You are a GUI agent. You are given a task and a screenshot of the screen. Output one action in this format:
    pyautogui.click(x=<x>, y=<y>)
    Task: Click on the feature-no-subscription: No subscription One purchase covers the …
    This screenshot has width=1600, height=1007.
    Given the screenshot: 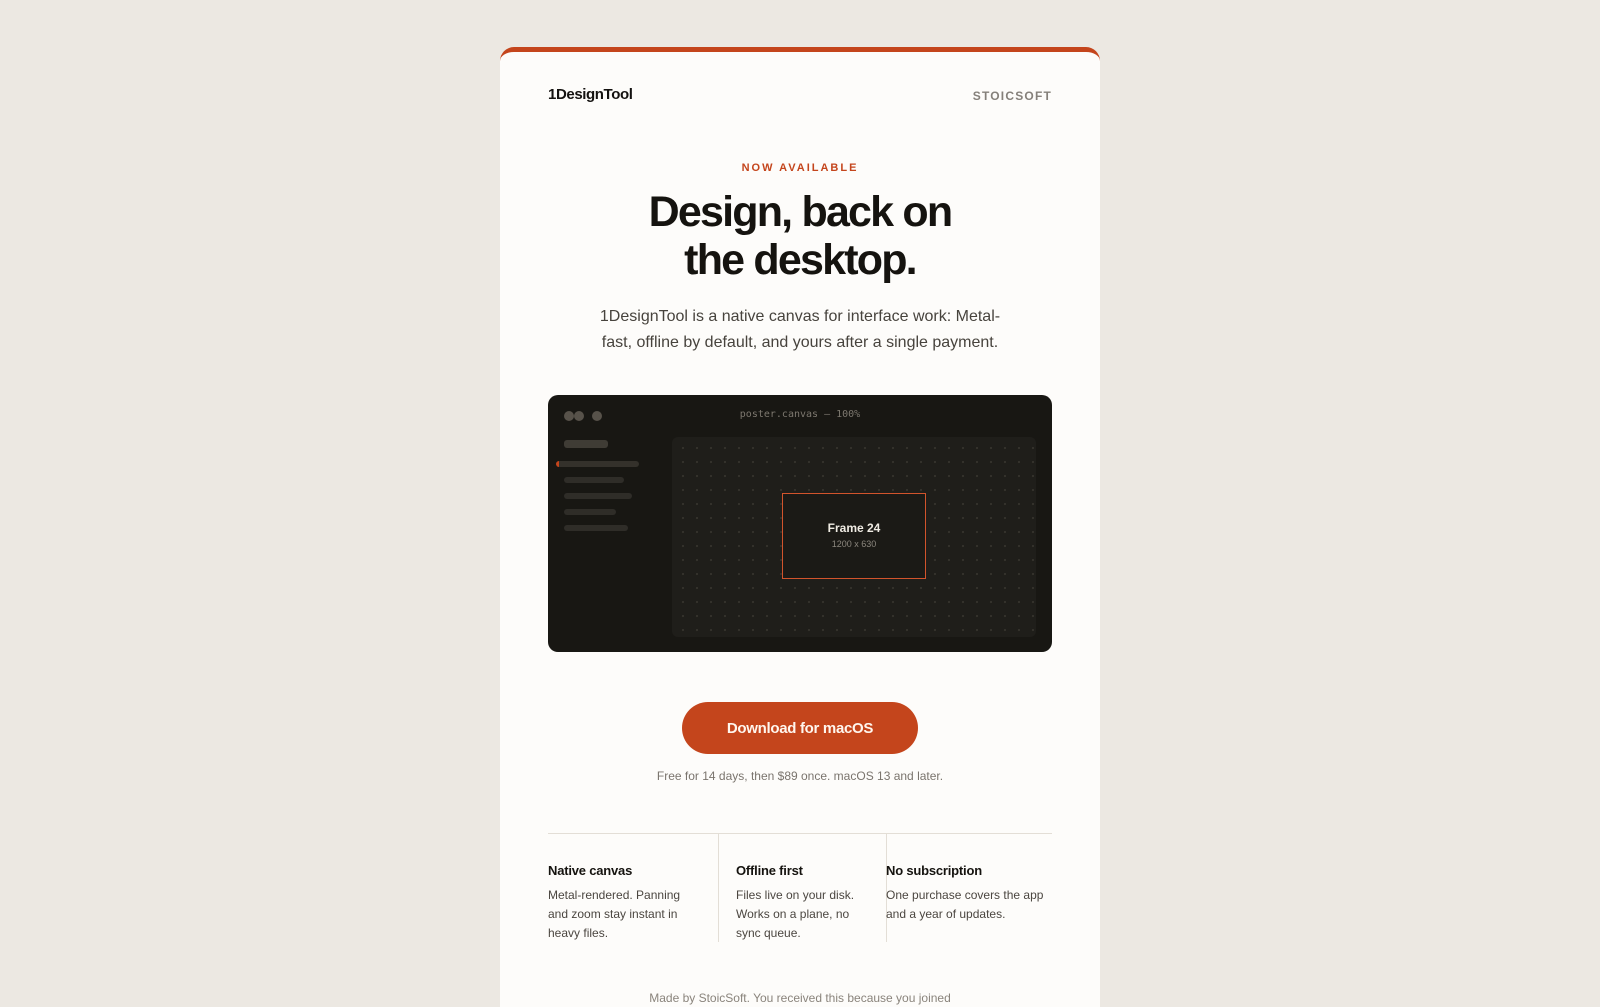 What is the action you would take?
    pyautogui.click(x=969, y=888)
    